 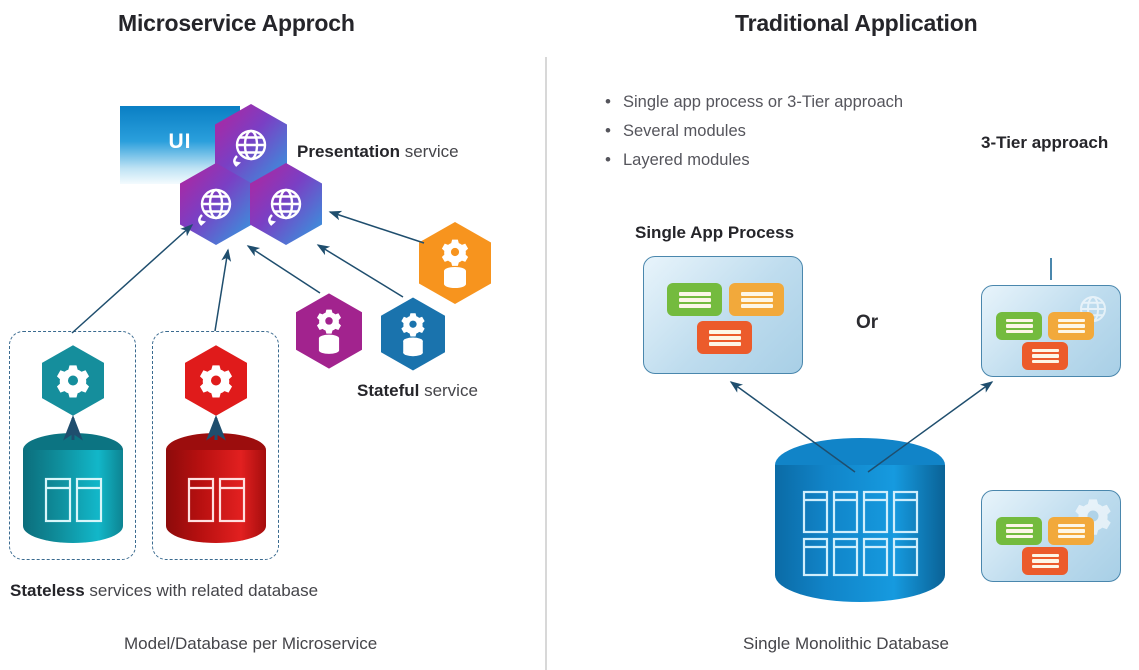 I want to click on arrow-teal-to-presentation, so click(x=132, y=278).